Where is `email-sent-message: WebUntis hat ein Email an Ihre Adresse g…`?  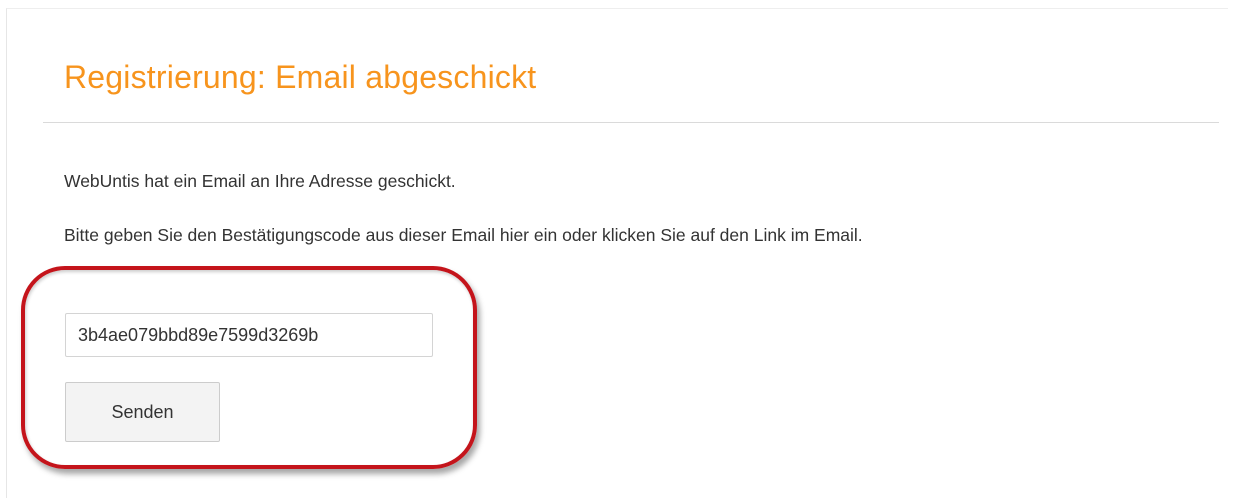
email-sent-message: WebUntis hat ein Email an Ihre Adresse g… is located at coordinates (260, 181).